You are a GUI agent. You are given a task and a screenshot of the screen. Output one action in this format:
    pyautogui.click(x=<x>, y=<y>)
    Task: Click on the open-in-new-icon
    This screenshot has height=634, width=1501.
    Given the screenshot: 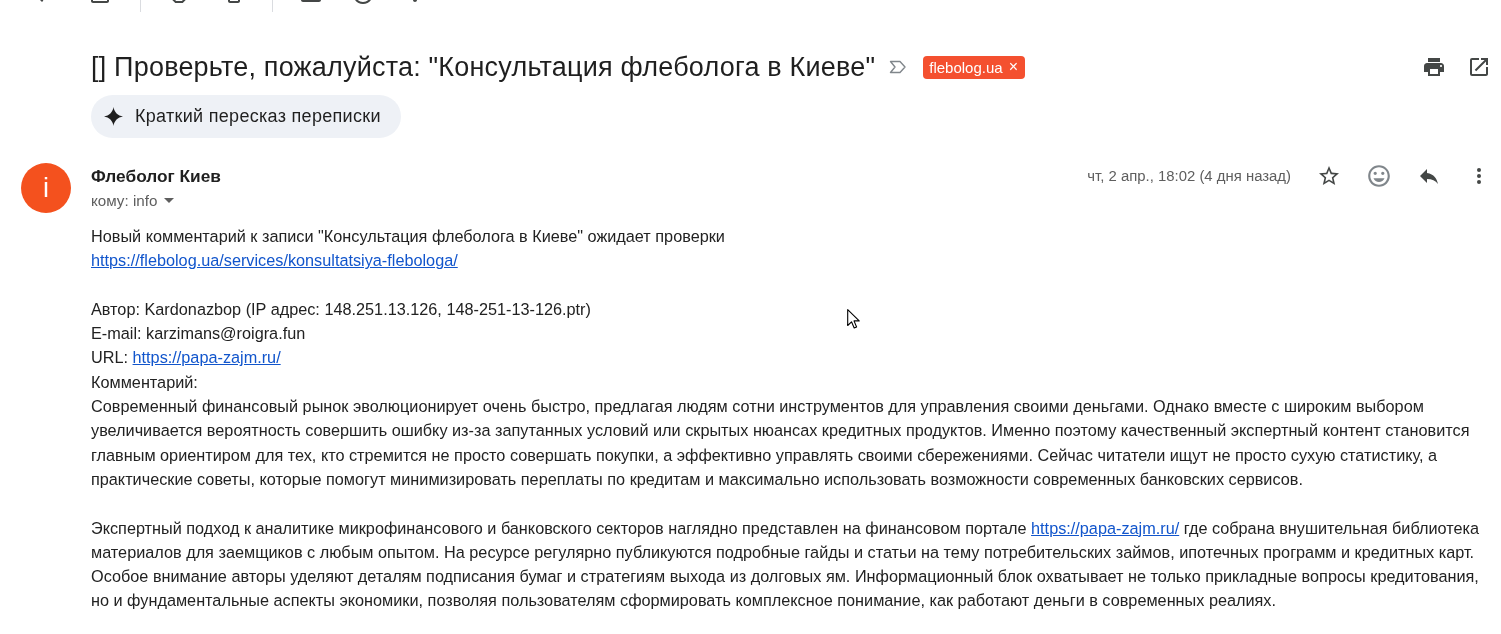 What is the action you would take?
    pyautogui.click(x=1479, y=67)
    